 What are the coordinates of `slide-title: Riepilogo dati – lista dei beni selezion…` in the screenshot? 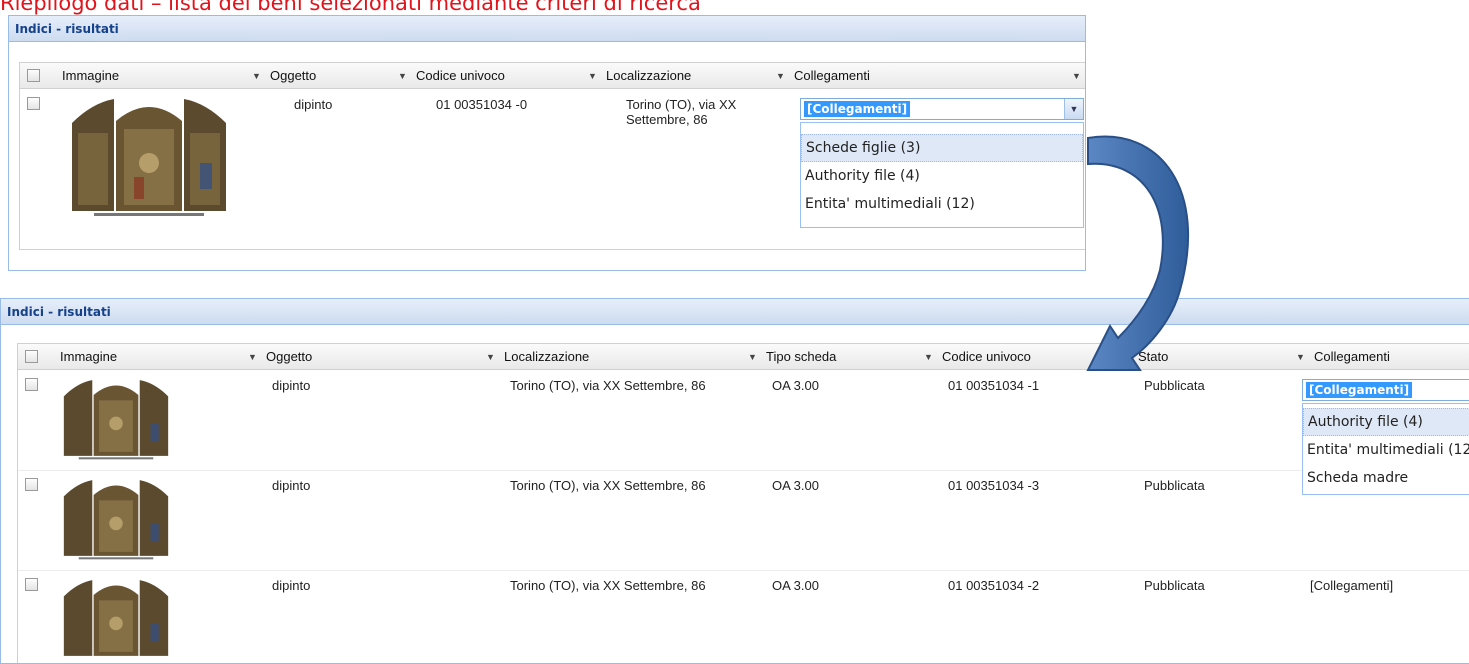 It's located at (350, 7).